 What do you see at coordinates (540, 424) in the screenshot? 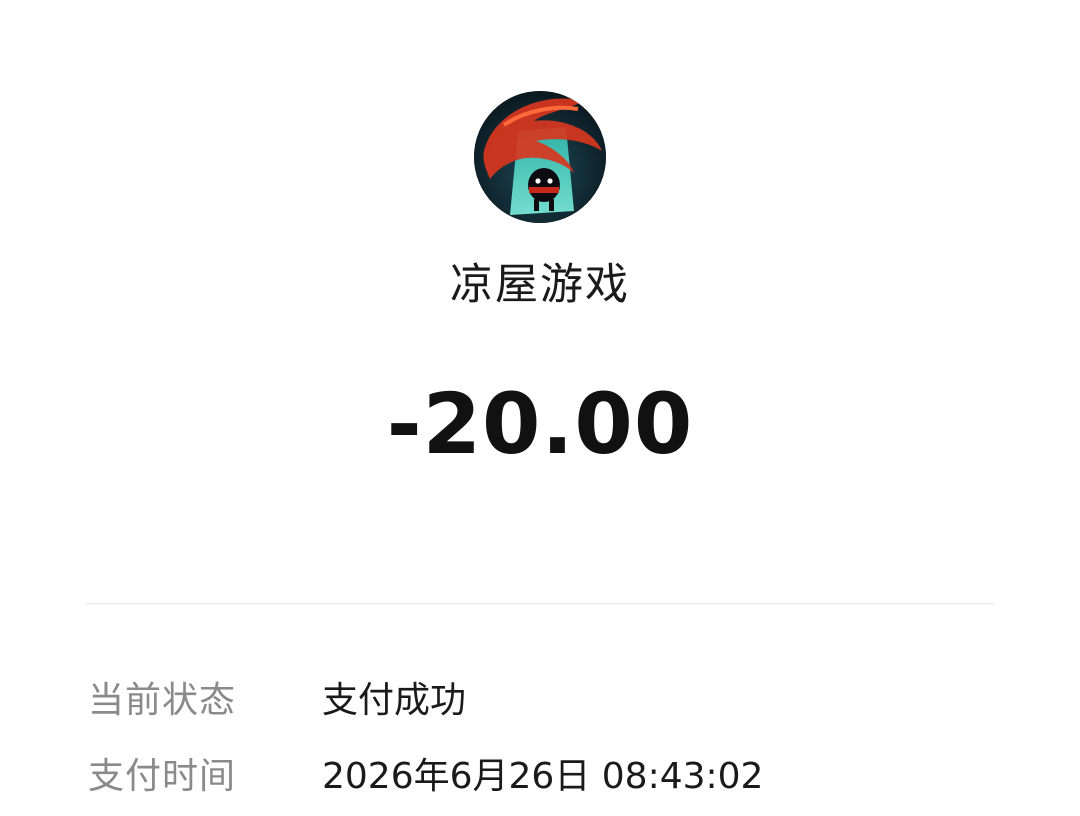
I see `payment-amount: -20.00` at bounding box center [540, 424].